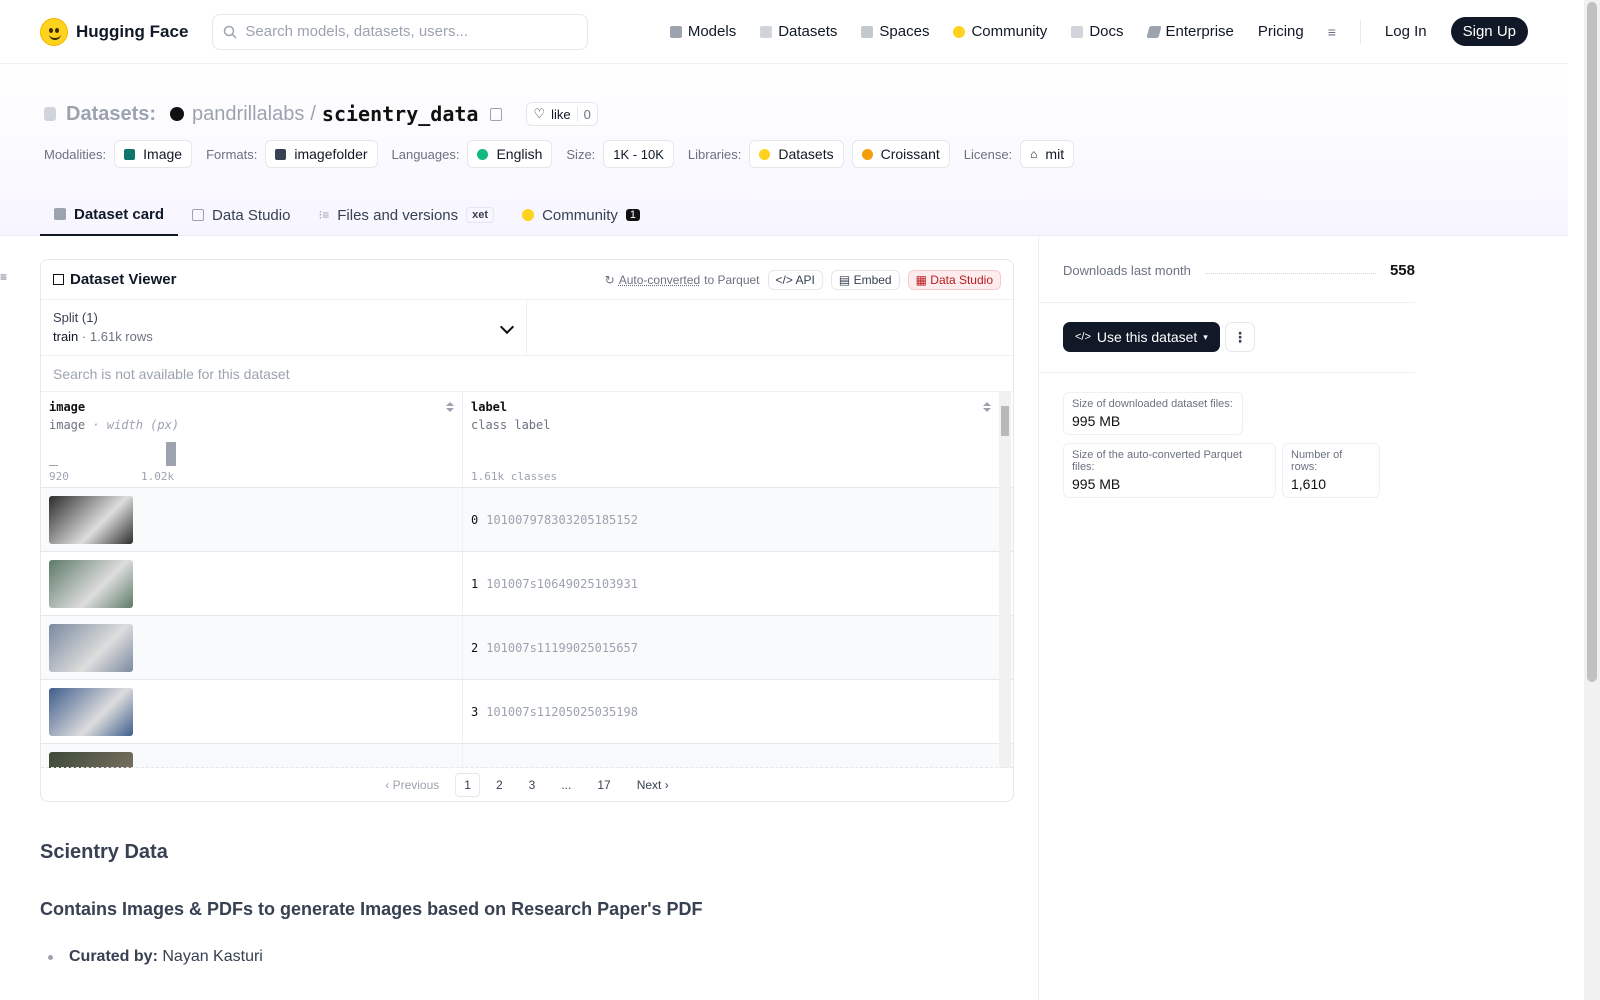  What do you see at coordinates (1592, 500) in the screenshot?
I see `page-scrollbar` at bounding box center [1592, 500].